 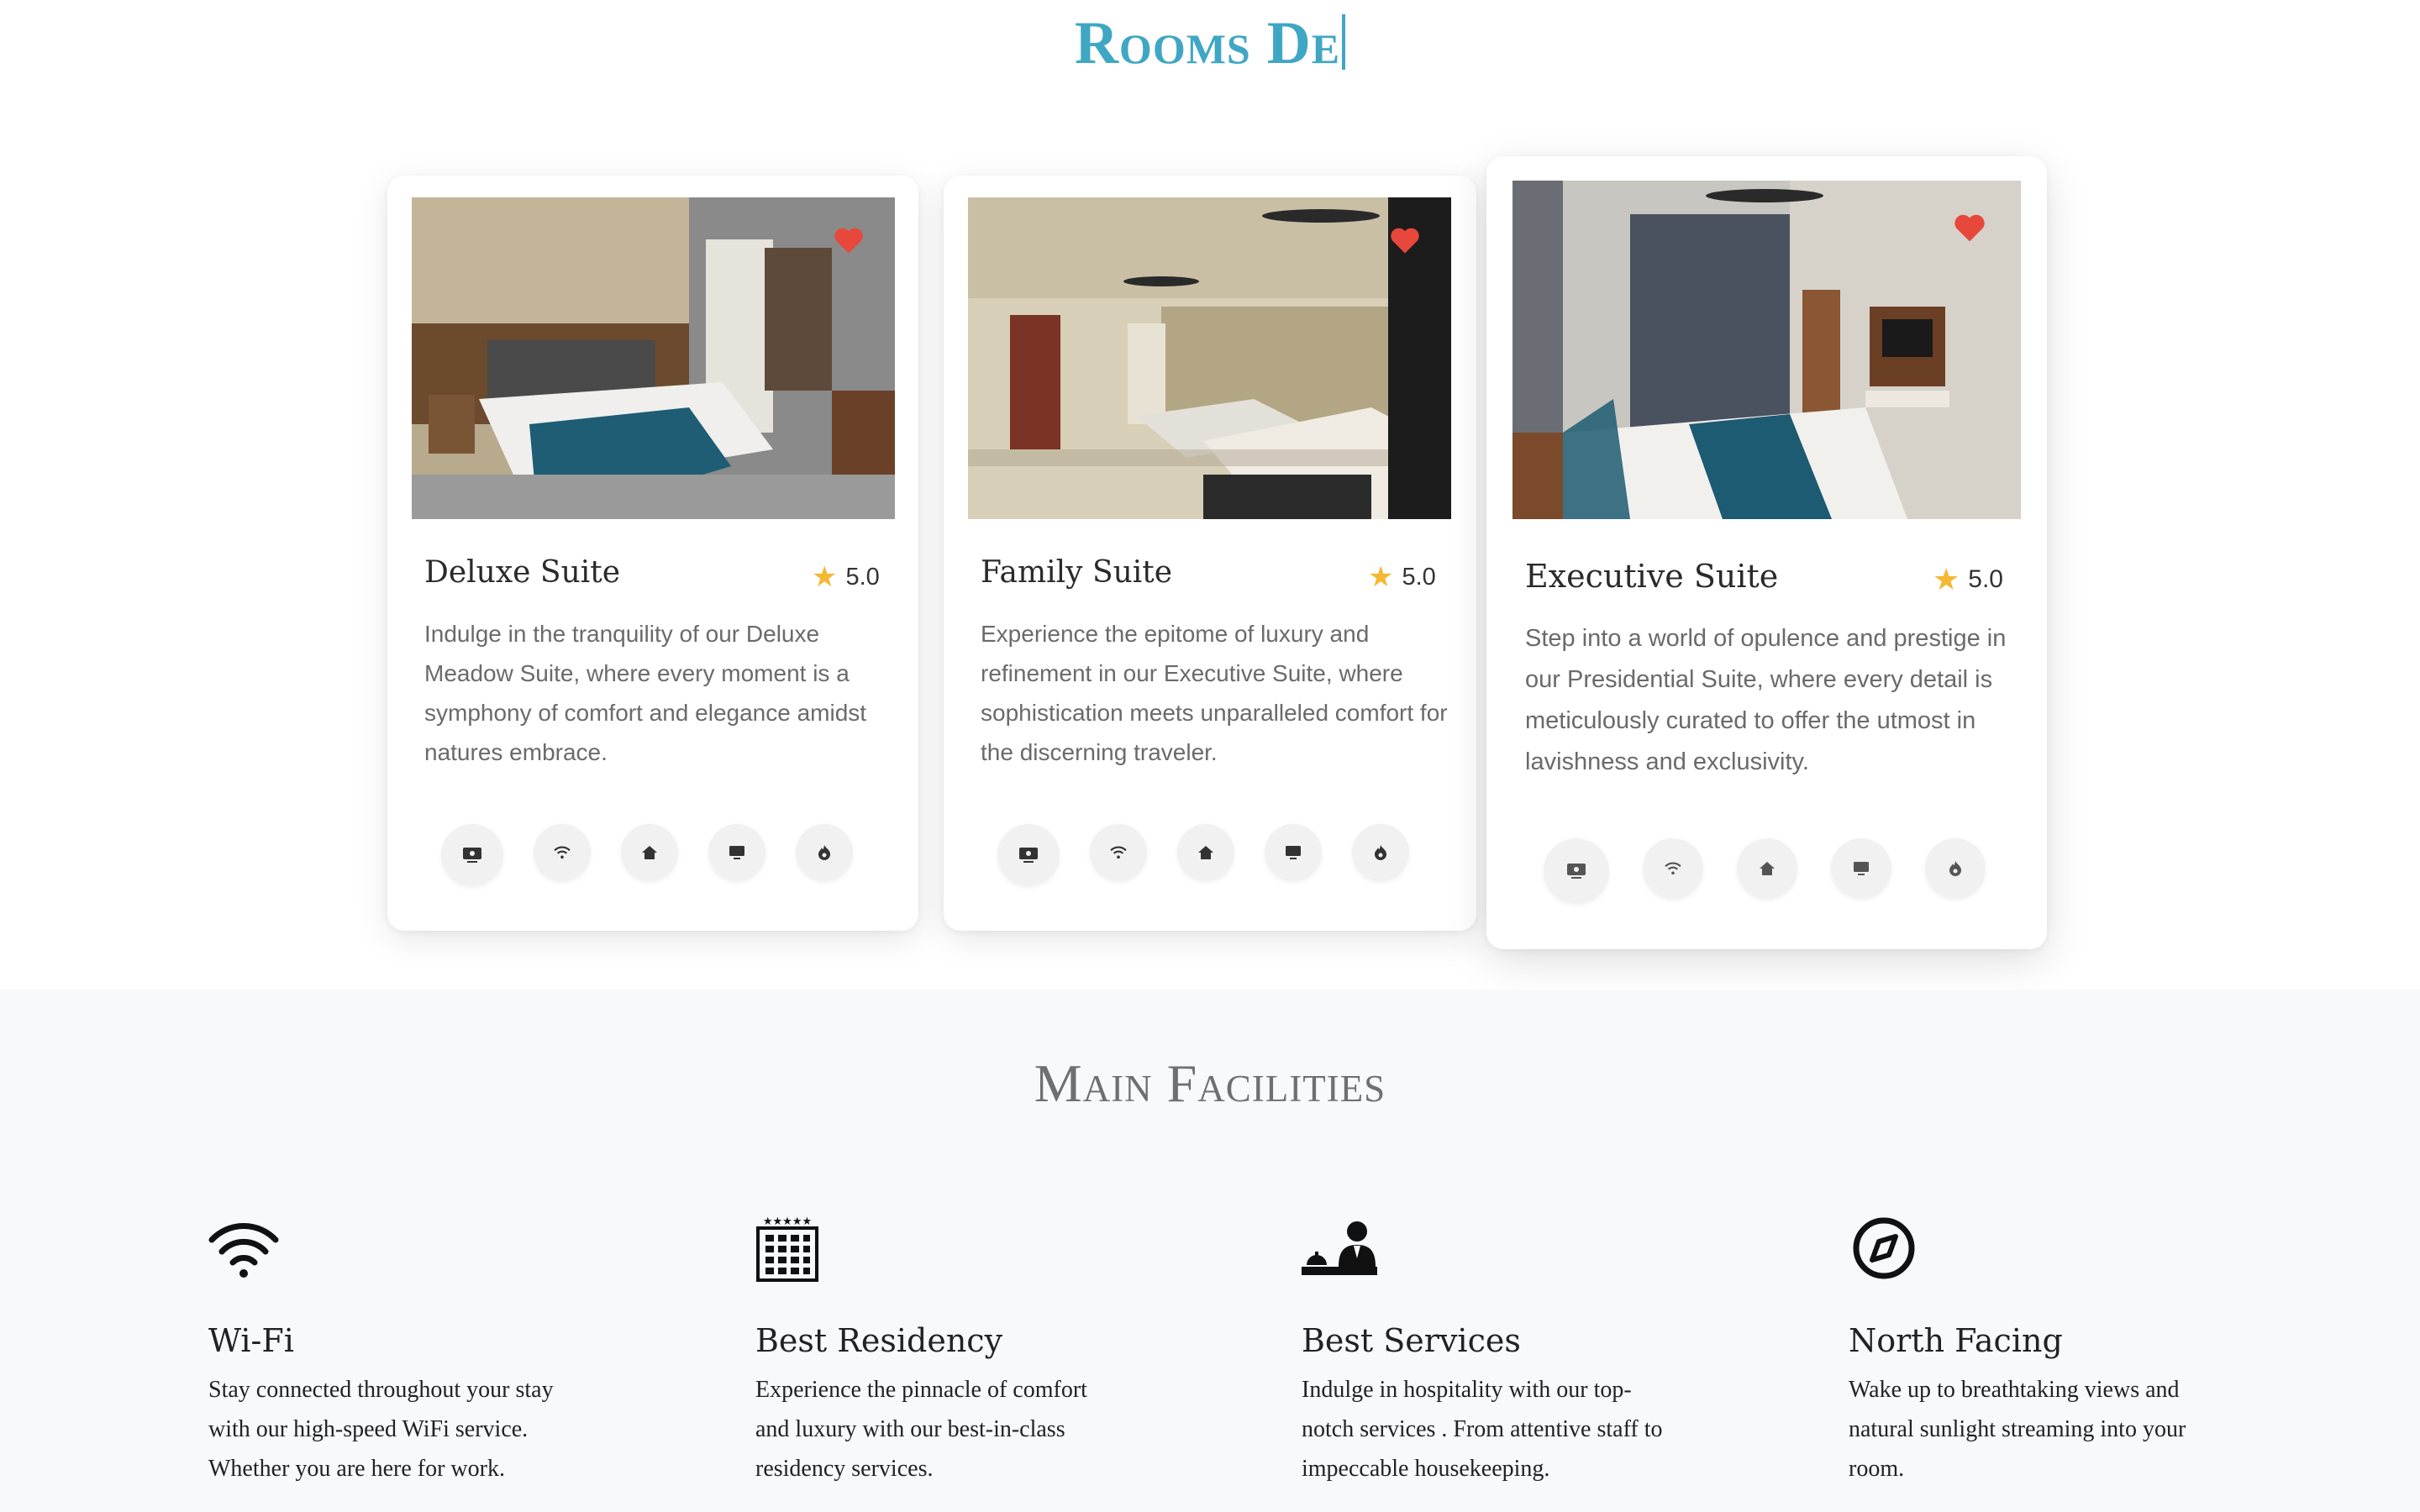 I want to click on rooms-title-text: Rooms De, so click(x=1207, y=42).